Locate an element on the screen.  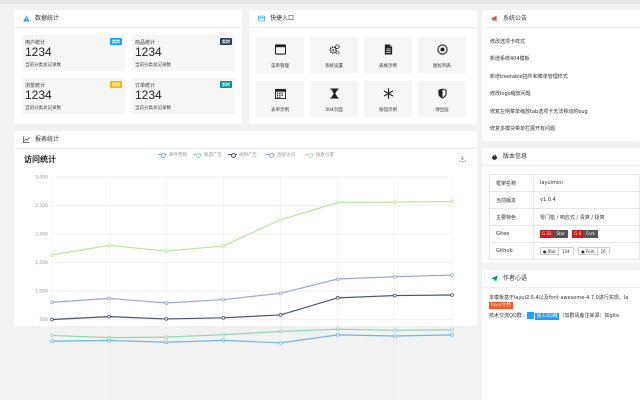
gitee-star-badge: G 31 Star is located at coordinates (554, 234).